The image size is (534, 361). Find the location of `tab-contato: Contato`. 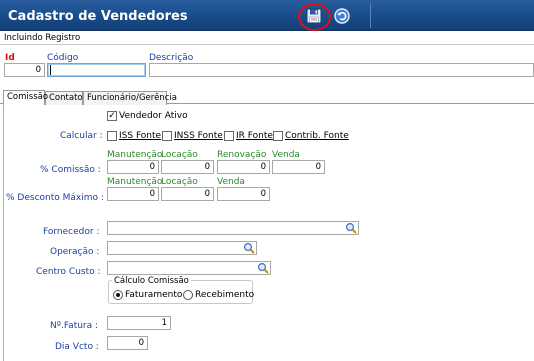

tab-contato: Contato is located at coordinates (64, 98).